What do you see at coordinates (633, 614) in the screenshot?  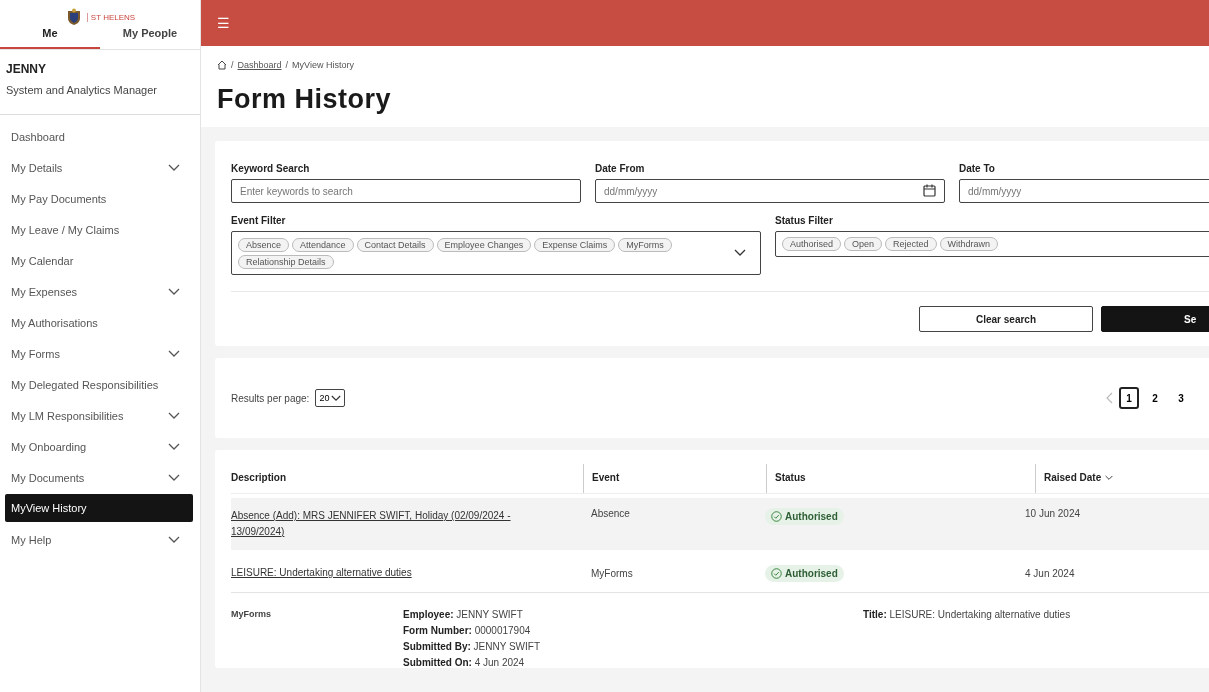 I see `detail-field: Employee: JENNY SWIFT` at bounding box center [633, 614].